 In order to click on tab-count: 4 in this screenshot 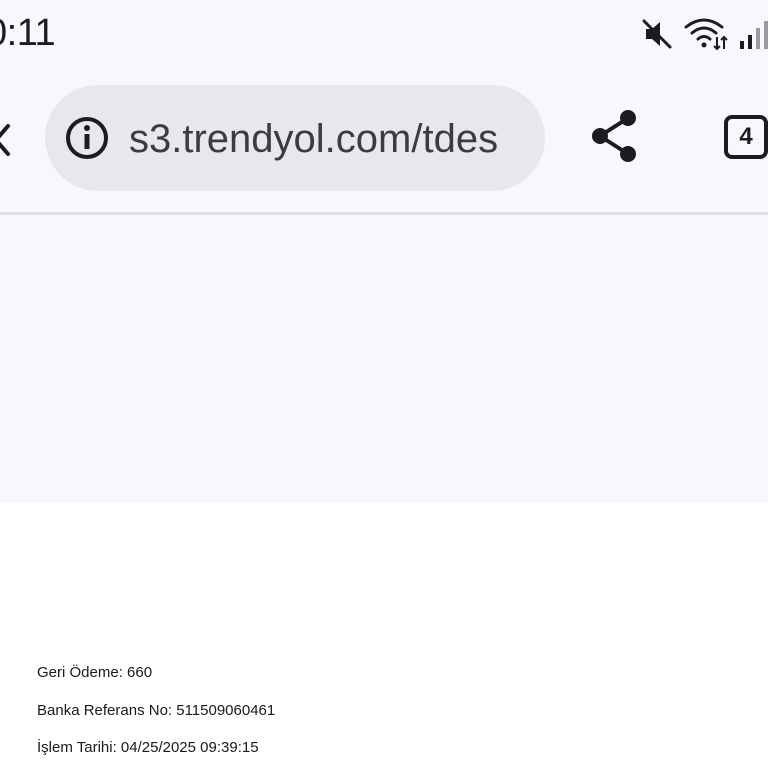, I will do `click(746, 137)`.